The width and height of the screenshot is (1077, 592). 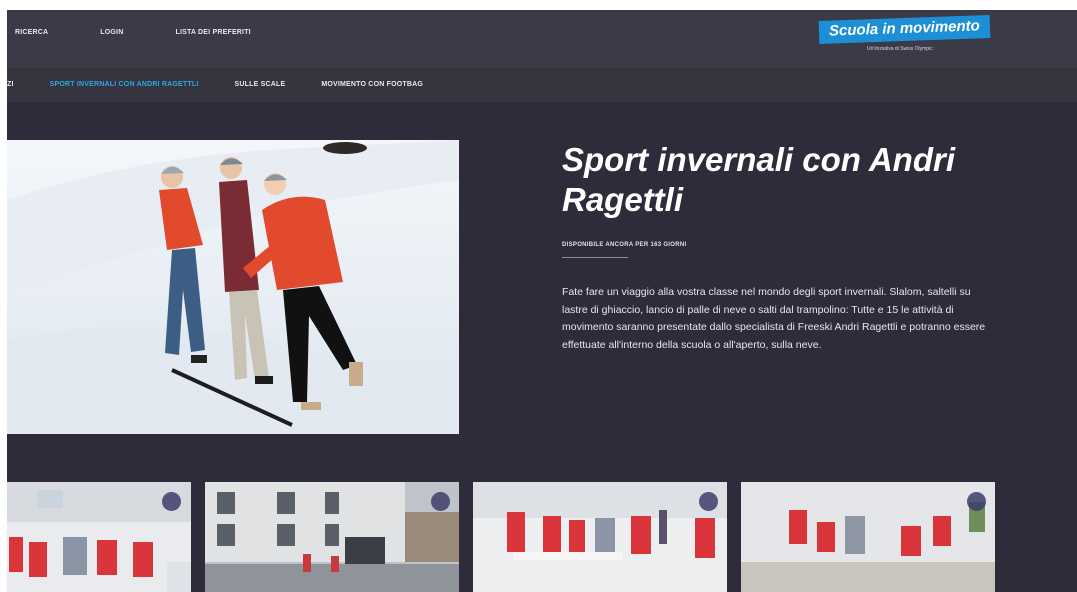 What do you see at coordinates (900, 49) in the screenshot?
I see `logo-subtitle: Un'iniziativa di Swiss Olympic` at bounding box center [900, 49].